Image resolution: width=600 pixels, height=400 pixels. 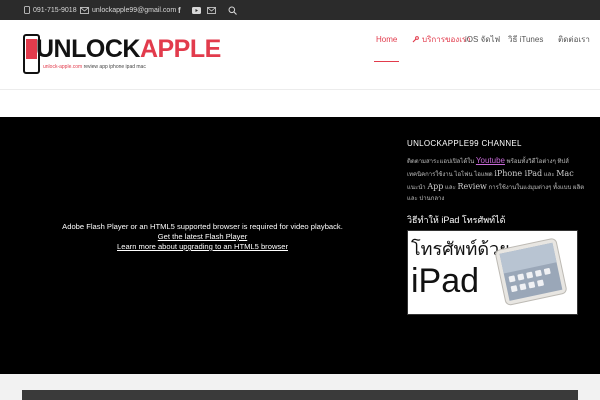 I want to click on nav-home-underline, so click(x=386, y=61).